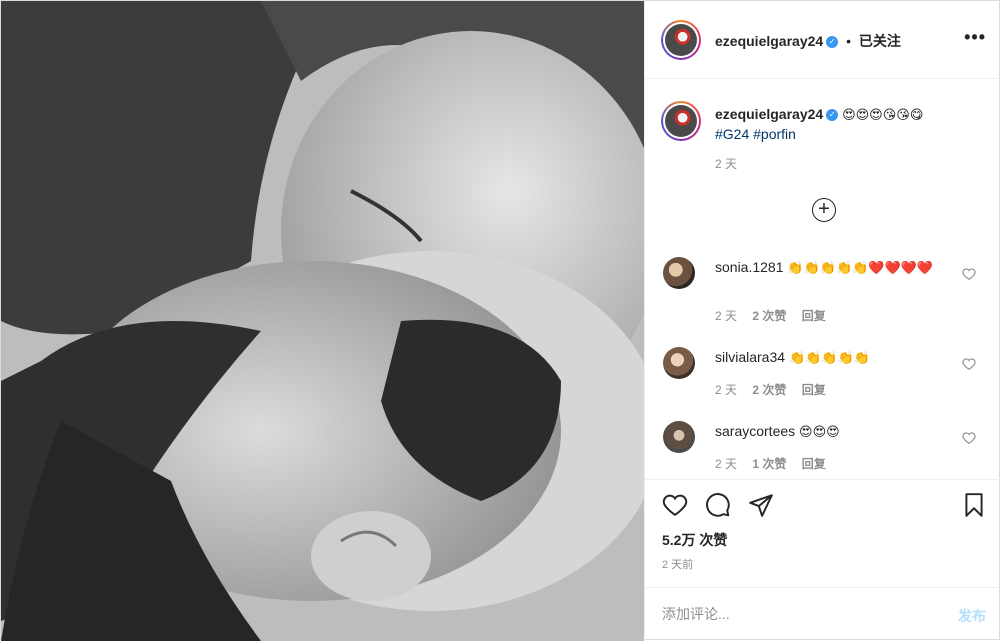 This screenshot has width=1000, height=641. What do you see at coordinates (822, 293) in the screenshot?
I see `comment-item: sonia.1281 👏👏👏👏👏❤️❤️❤️❤️ 2 天 2 次赞 回复` at bounding box center [822, 293].